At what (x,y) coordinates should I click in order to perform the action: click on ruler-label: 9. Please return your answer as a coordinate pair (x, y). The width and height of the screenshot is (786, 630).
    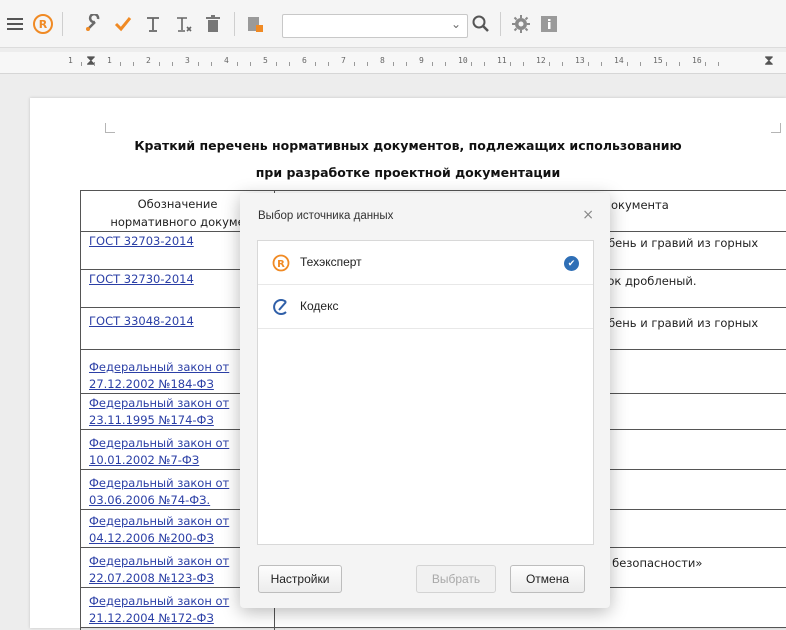
    Looking at the image, I should click on (421, 60).